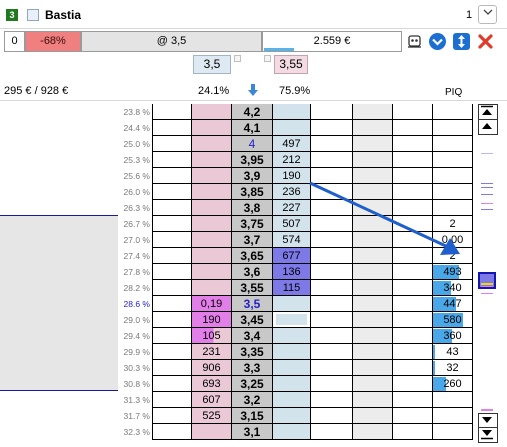  What do you see at coordinates (414, 41) in the screenshot?
I see `robot-button` at bounding box center [414, 41].